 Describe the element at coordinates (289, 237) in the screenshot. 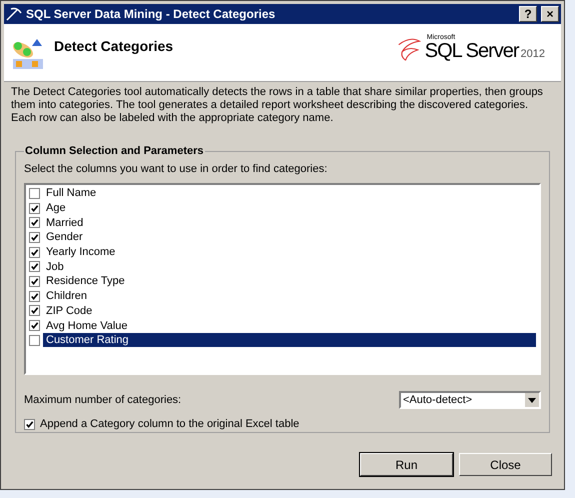

I see `column-list-item: Gender` at that location.